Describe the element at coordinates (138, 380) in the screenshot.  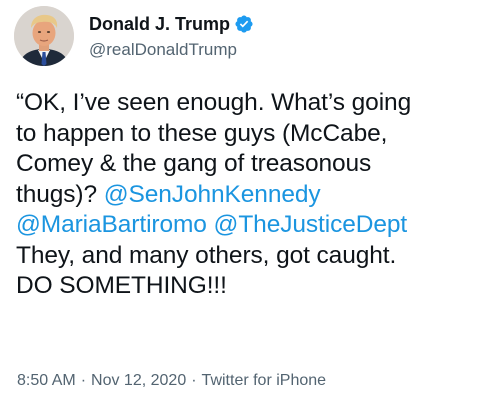
I see `tweet-date: Nov 12, 2020` at that location.